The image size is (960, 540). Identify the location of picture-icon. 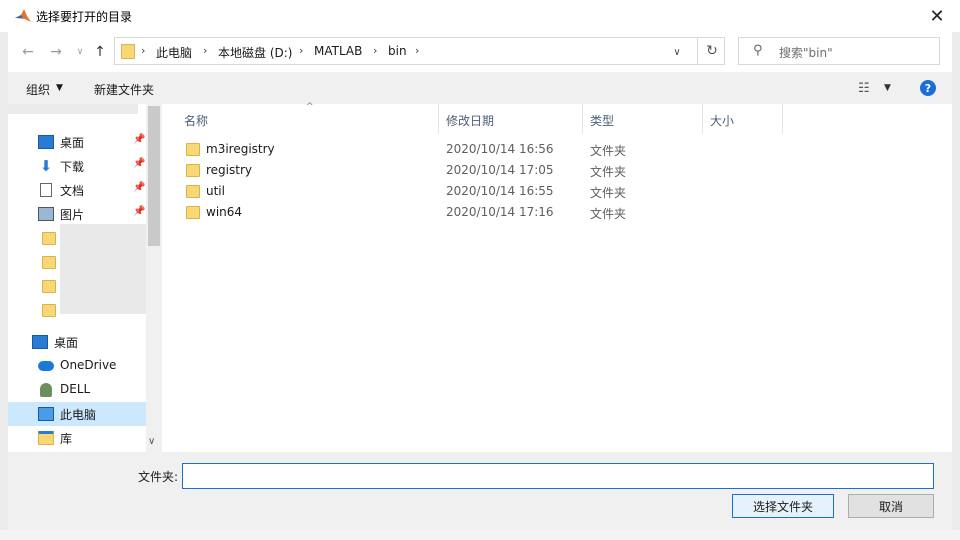
(46, 214).